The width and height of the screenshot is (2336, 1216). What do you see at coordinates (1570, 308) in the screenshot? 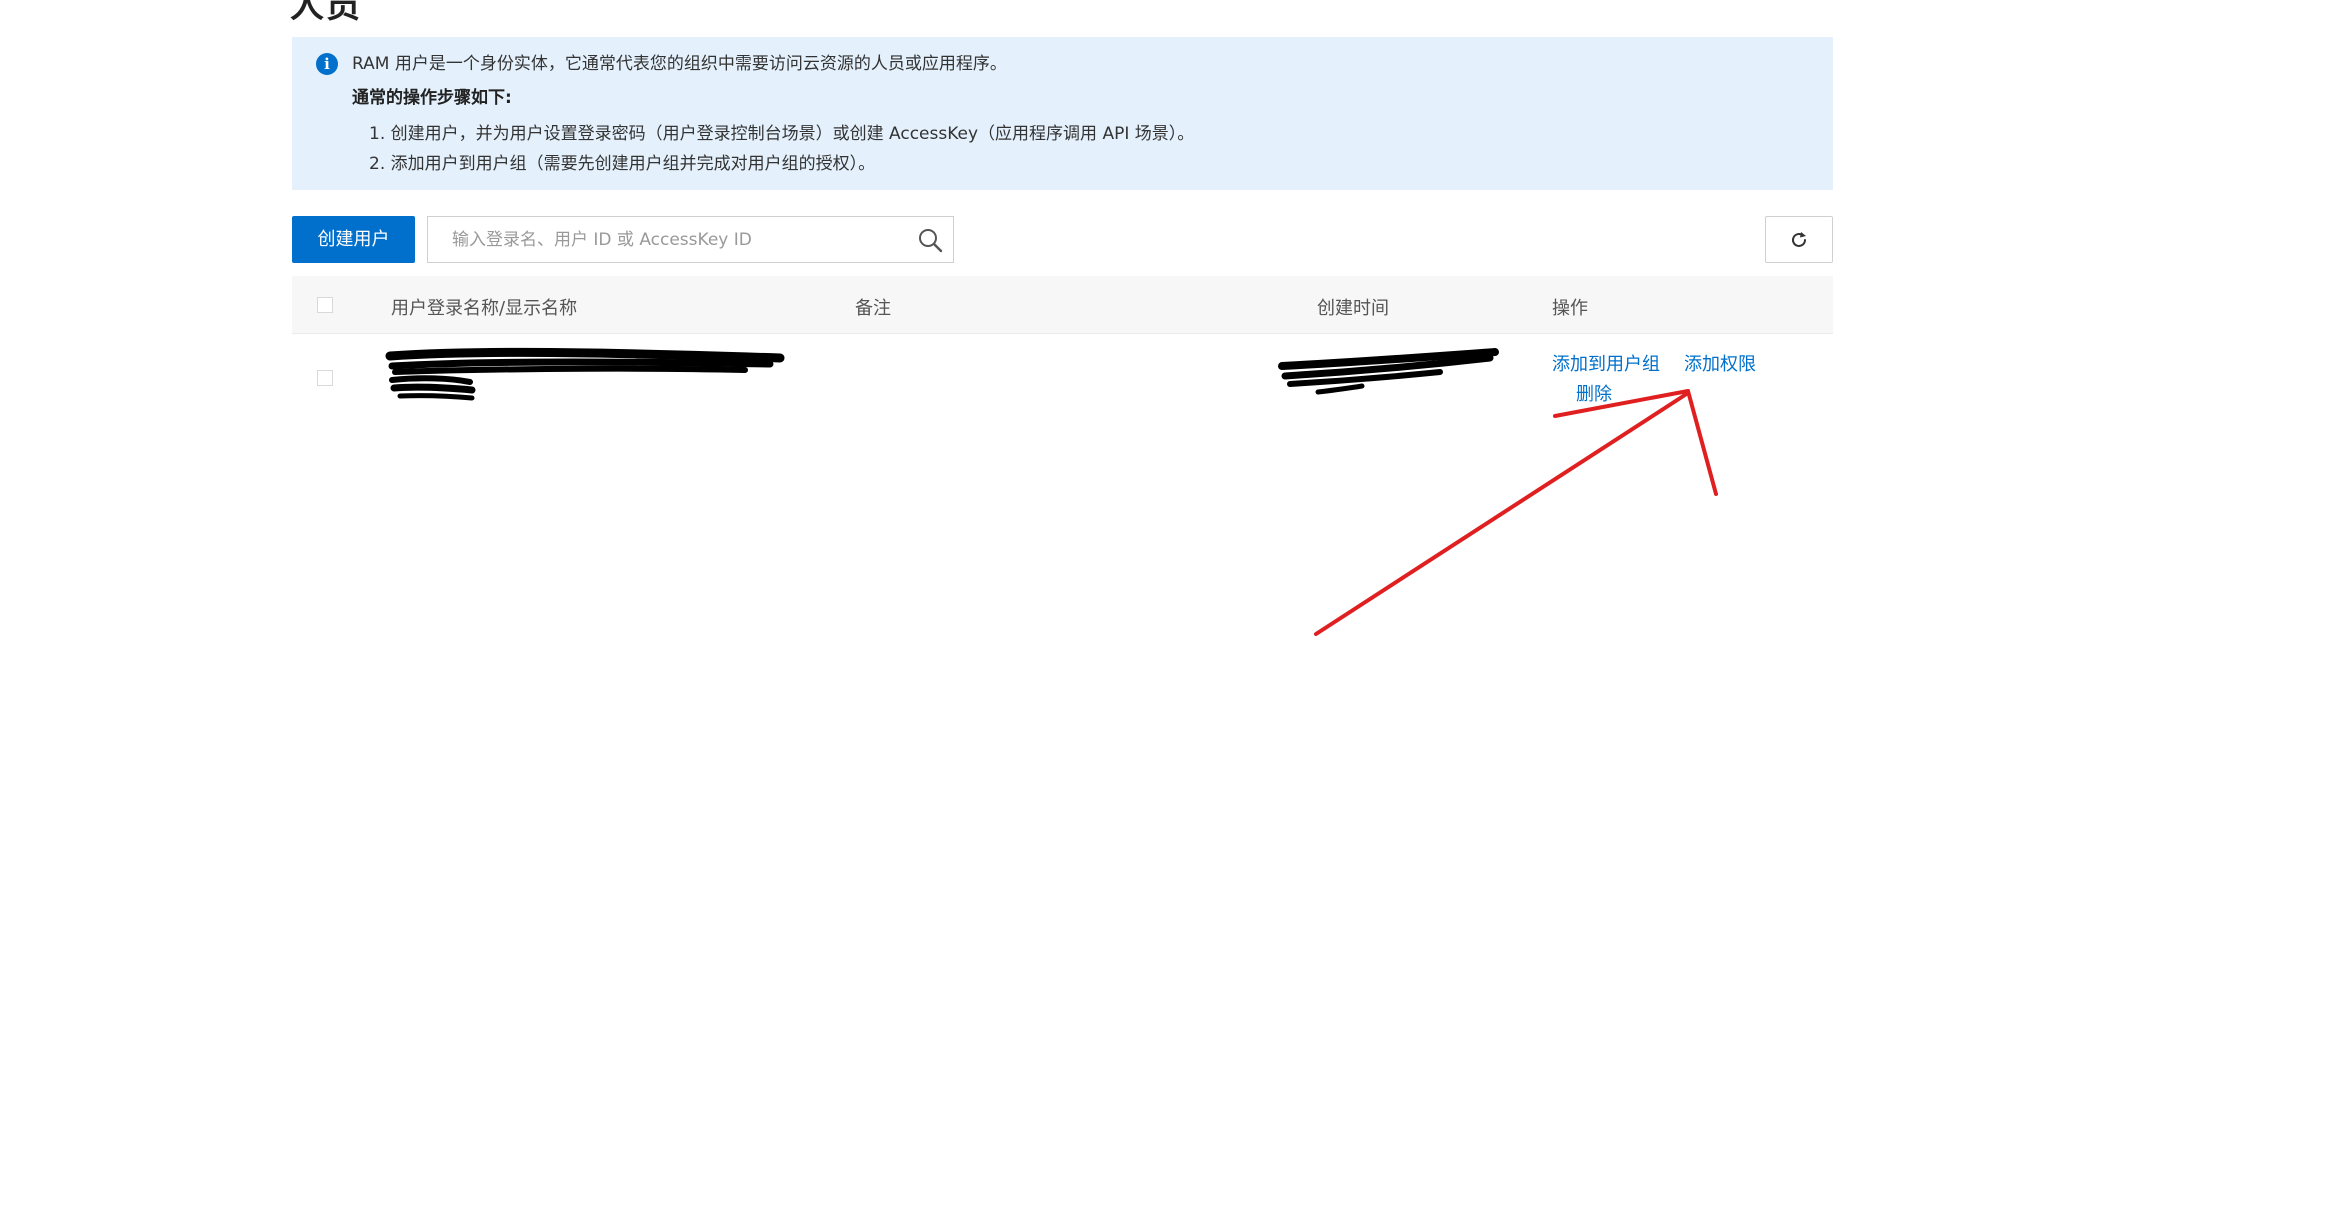
I see `column-header-actions: 操作` at bounding box center [1570, 308].